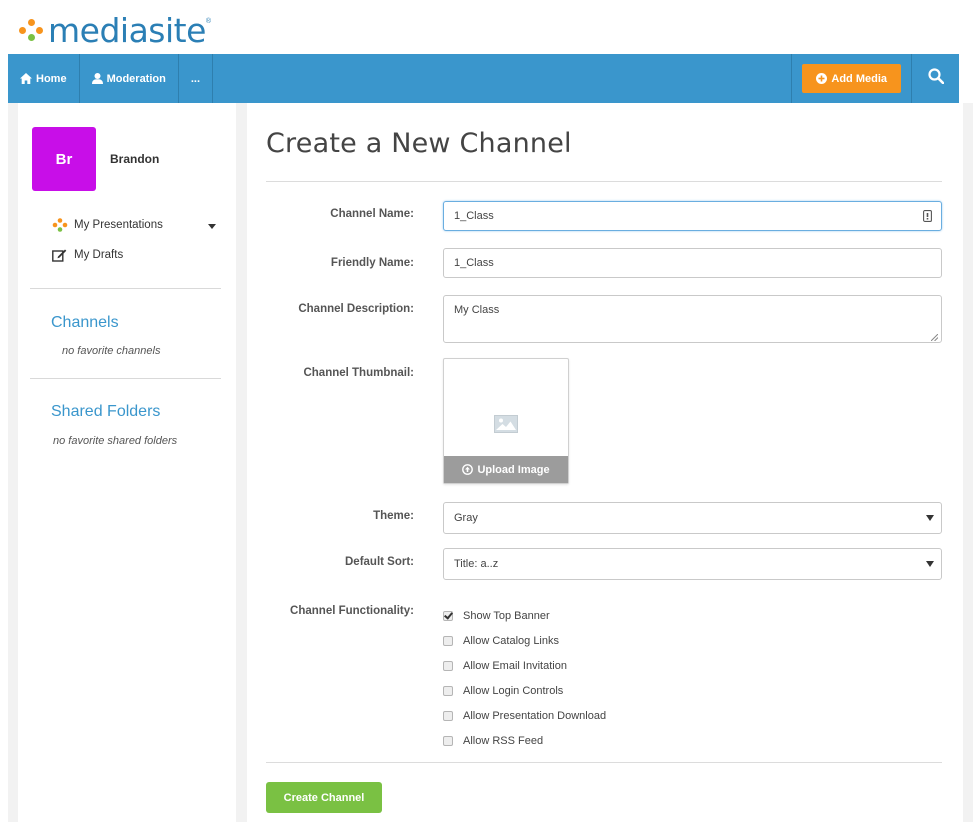 This screenshot has width=979, height=822. I want to click on channel-name-value: 1_Class, so click(474, 216).